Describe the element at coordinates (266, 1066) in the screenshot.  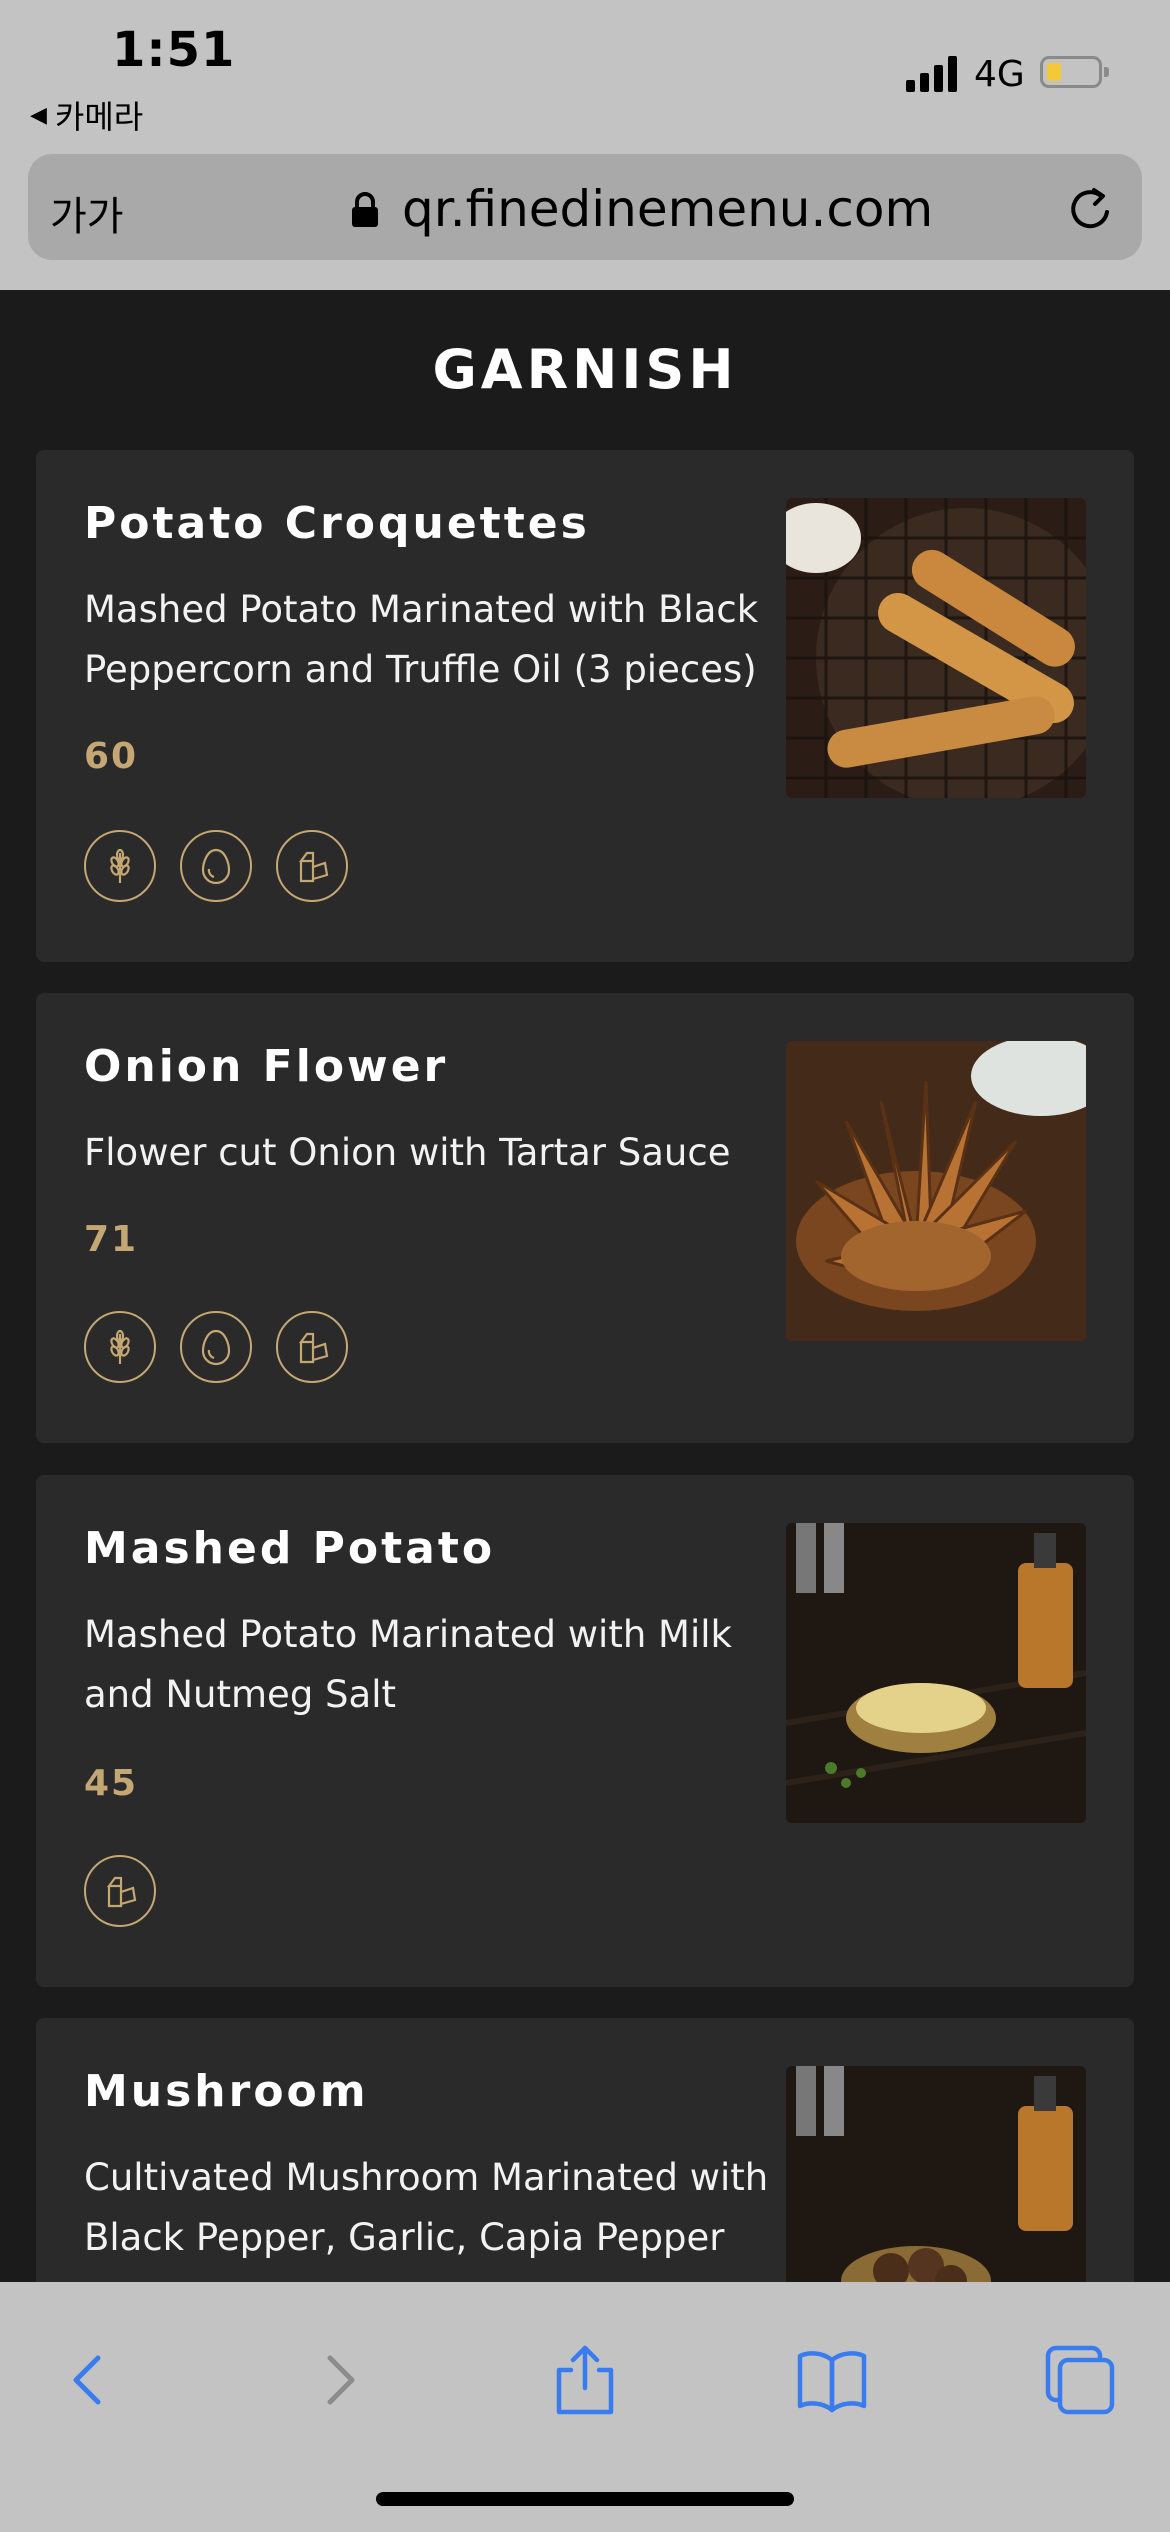
I see `item-name: Onion Flower` at that location.